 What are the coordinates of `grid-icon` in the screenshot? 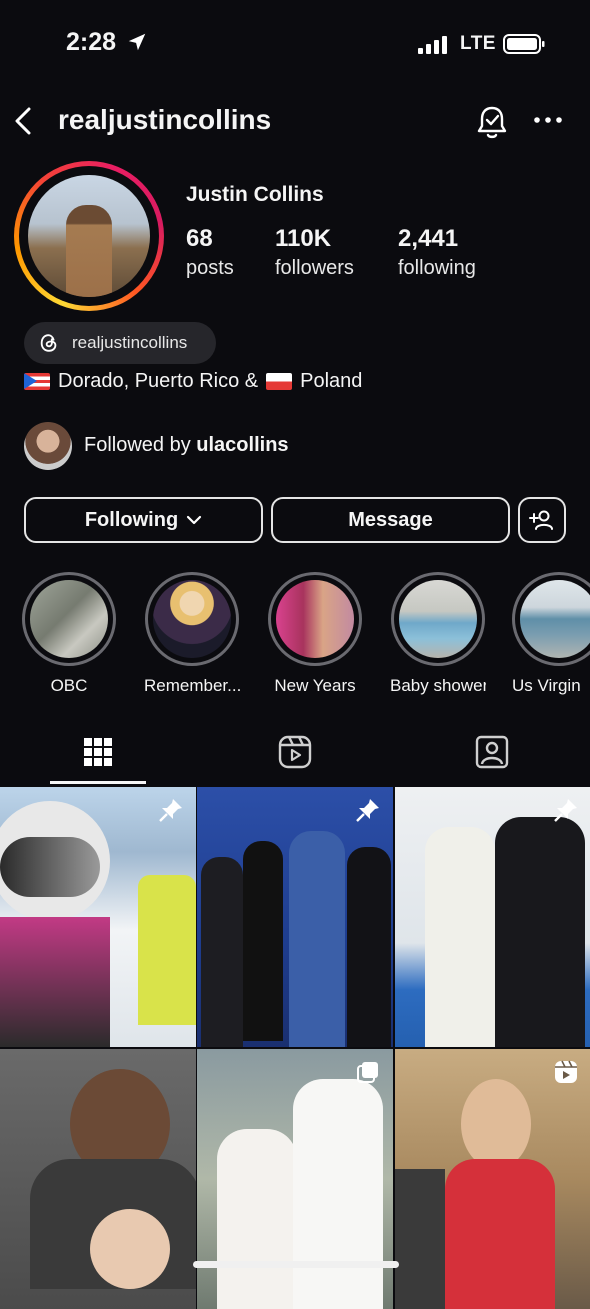 It's located at (98, 752).